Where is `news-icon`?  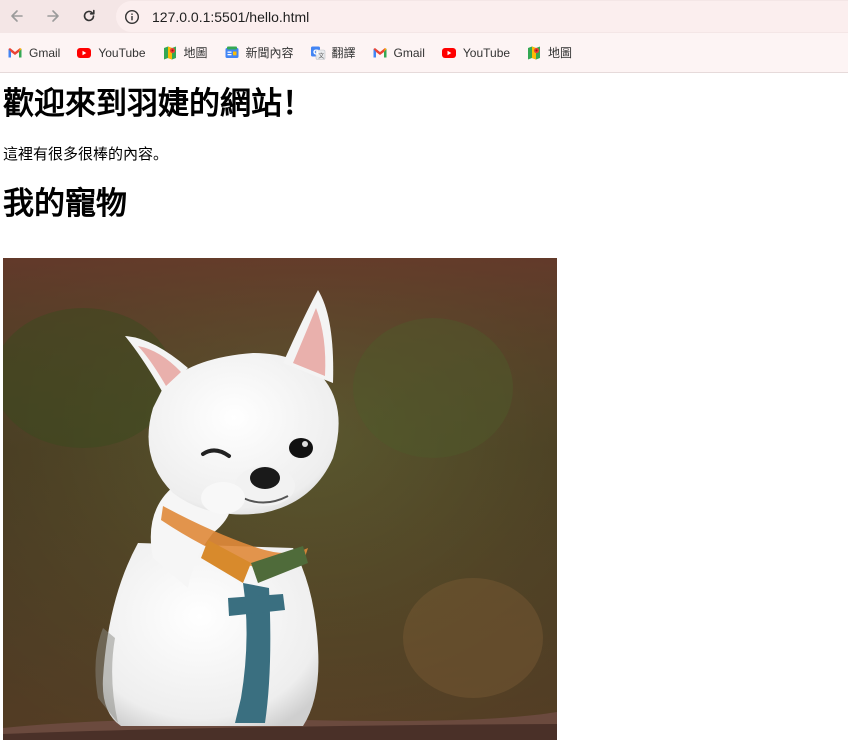 news-icon is located at coordinates (232, 53).